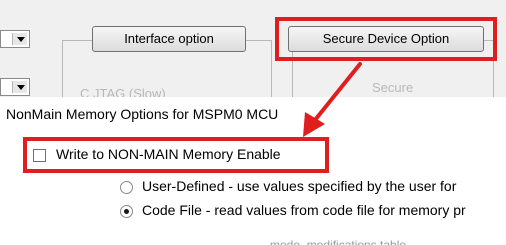 The image size is (506, 245). What do you see at coordinates (142, 114) in the screenshot?
I see `nonmain-heading: NonMain Memory Options for MSPM0 MCU` at bounding box center [142, 114].